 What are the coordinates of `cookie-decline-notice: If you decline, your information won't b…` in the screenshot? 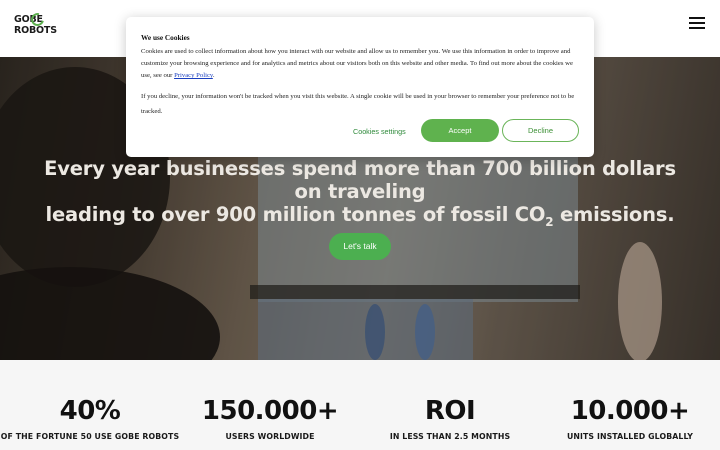 It's located at (358, 104).